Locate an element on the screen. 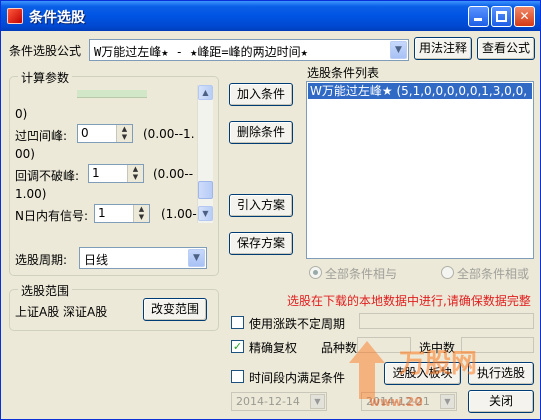 The width and height of the screenshot is (541, 420). change-range-button: 改变范围 is located at coordinates (175, 309).